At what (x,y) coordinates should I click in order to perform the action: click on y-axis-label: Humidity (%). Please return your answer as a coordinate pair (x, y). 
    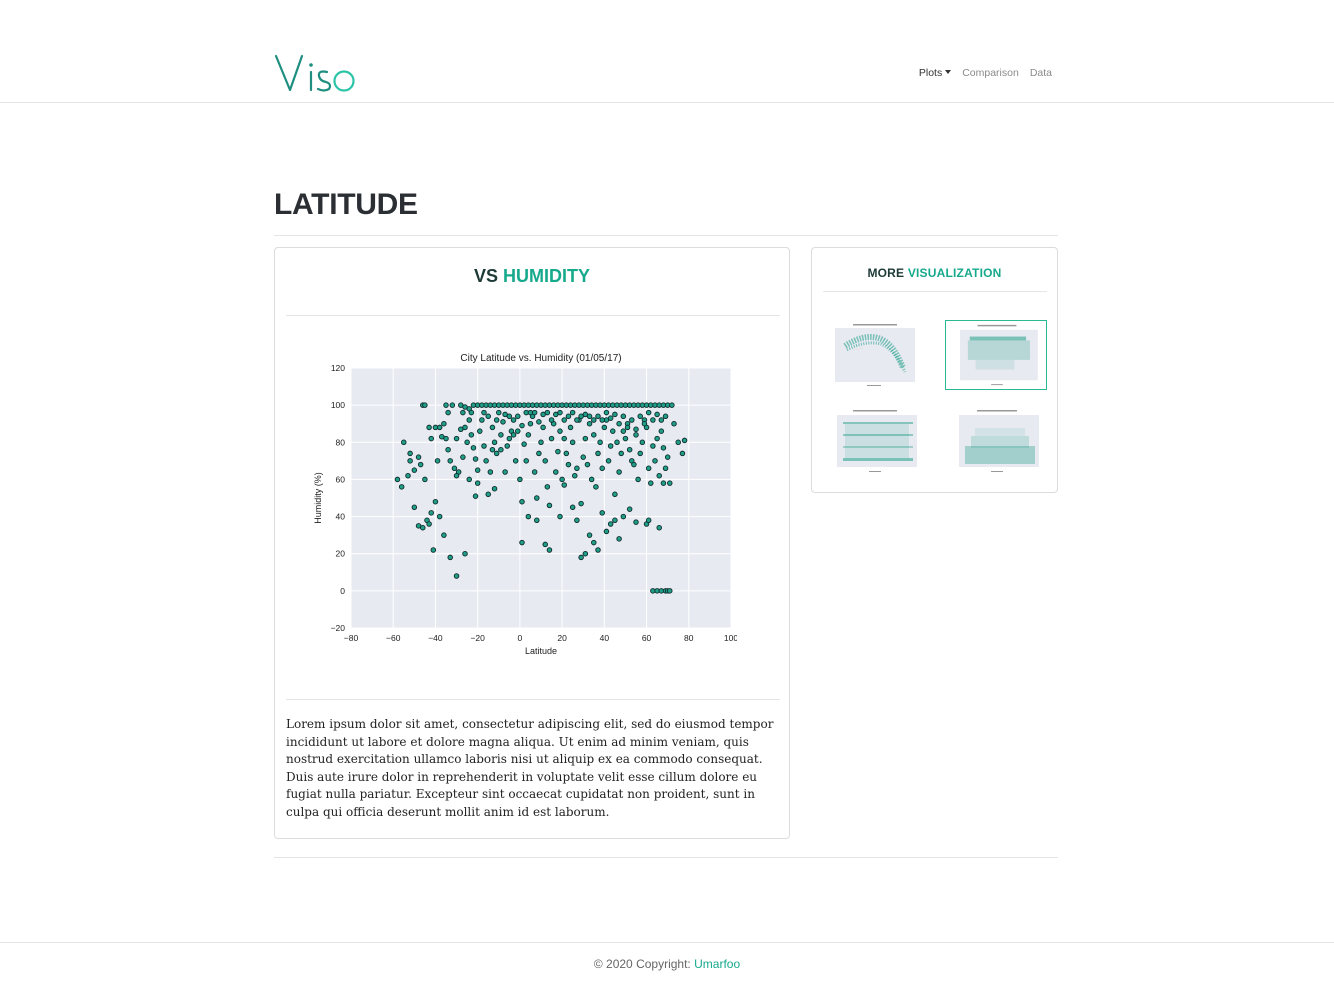
    Looking at the image, I should click on (318, 498).